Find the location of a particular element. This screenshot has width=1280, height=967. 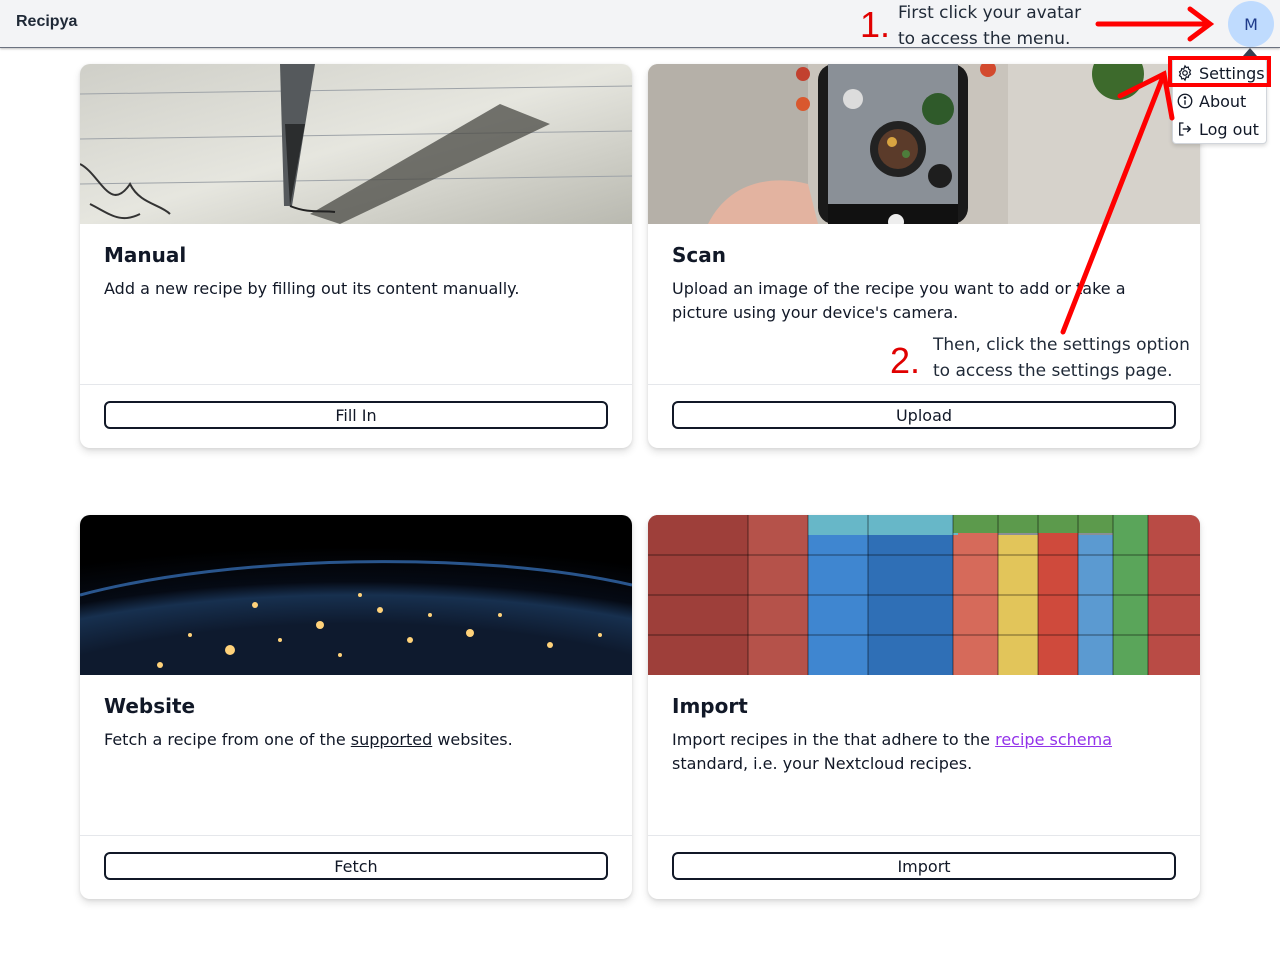

avatar-dropdown-menu: Settings About Log out is located at coordinates (1219, 101).